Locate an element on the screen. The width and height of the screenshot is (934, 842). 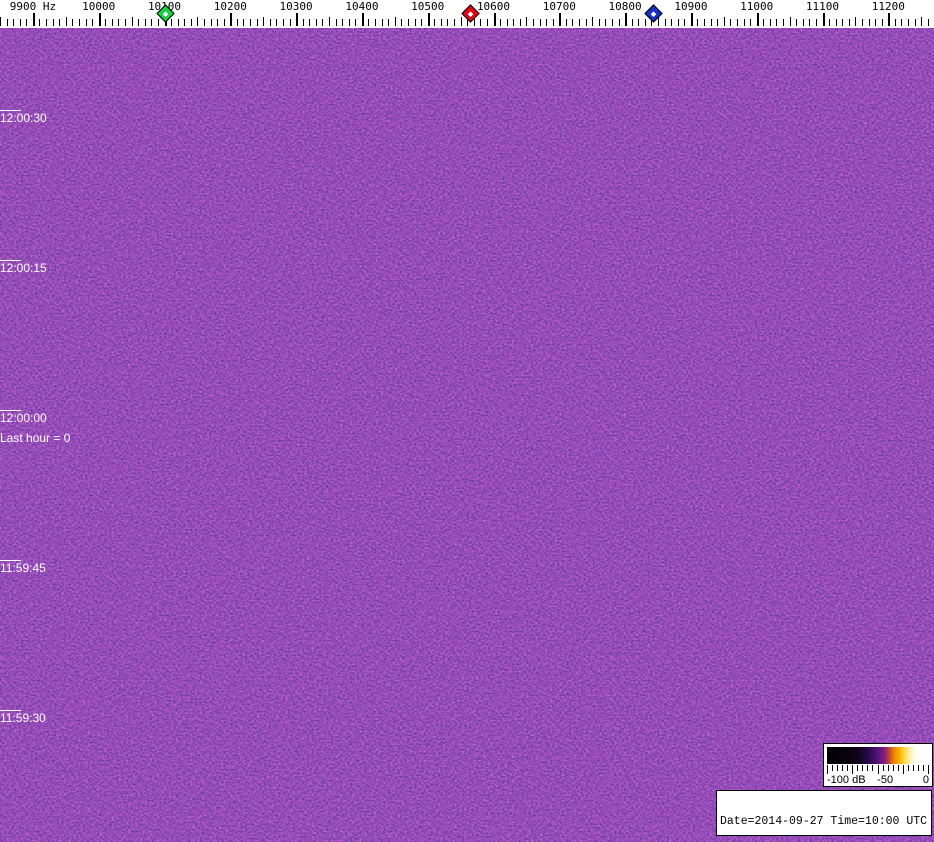
ruler-label: 10400 is located at coordinates (362, 6).